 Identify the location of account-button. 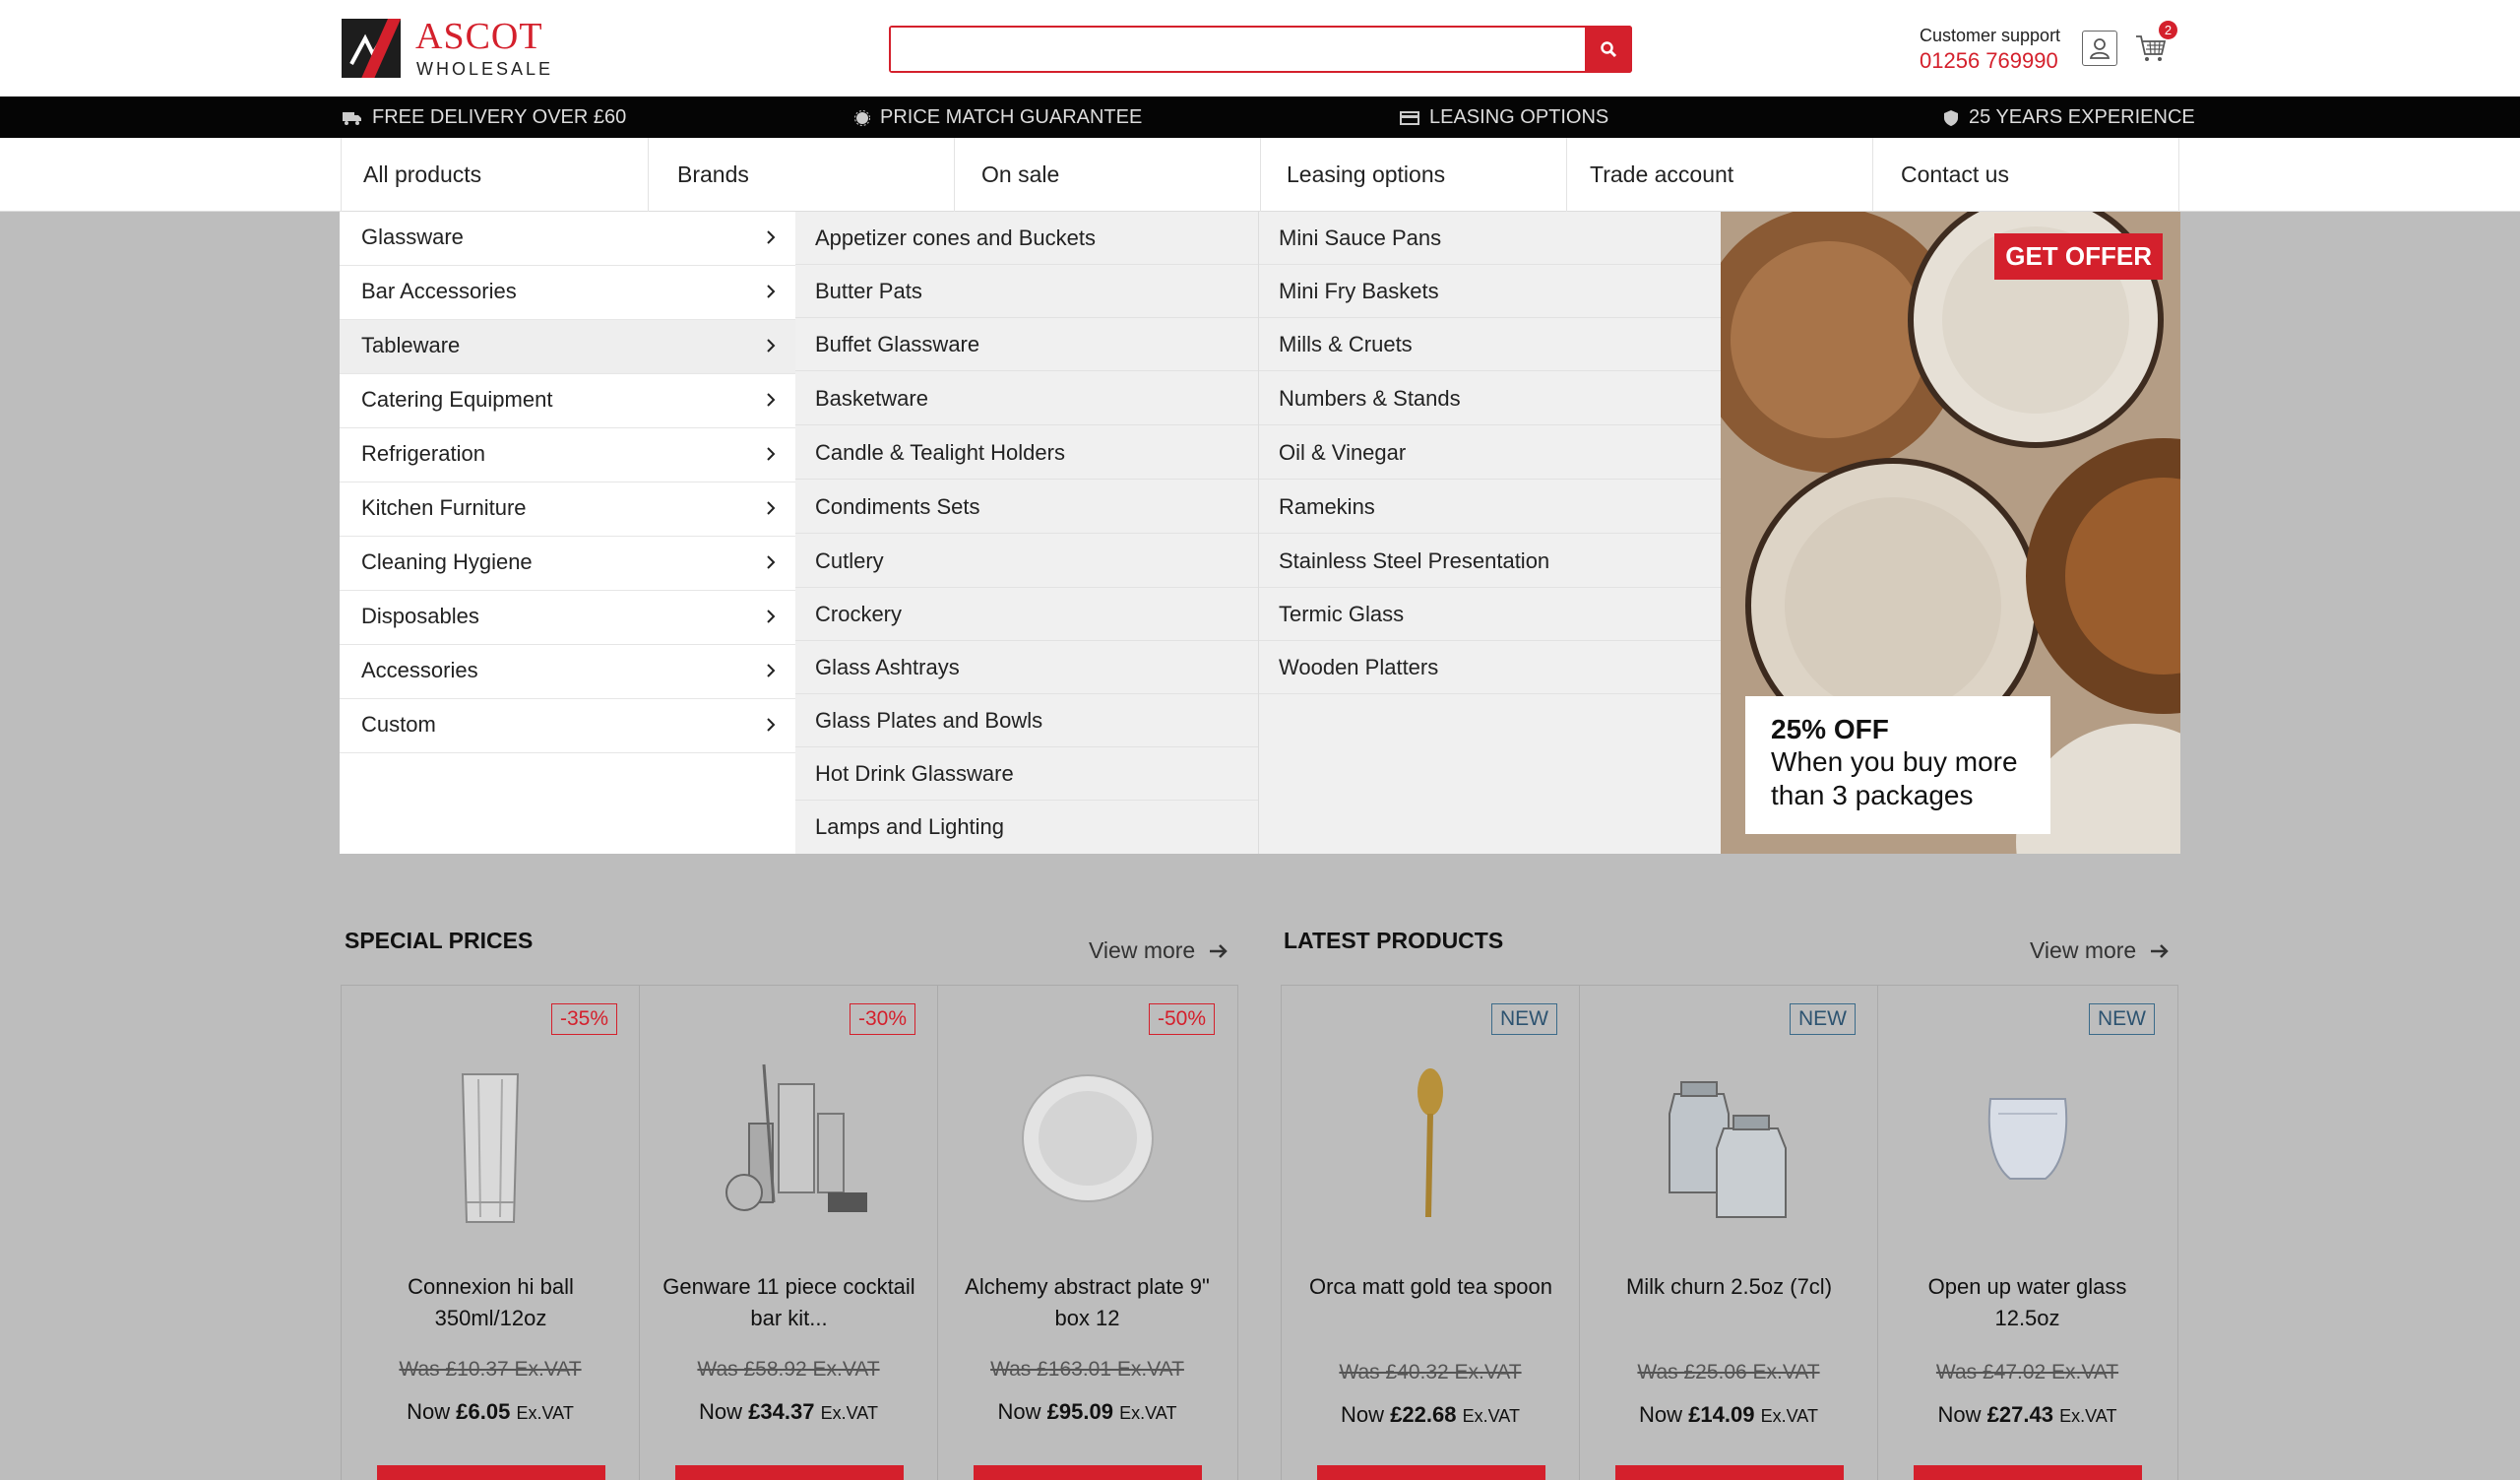
(2099, 48).